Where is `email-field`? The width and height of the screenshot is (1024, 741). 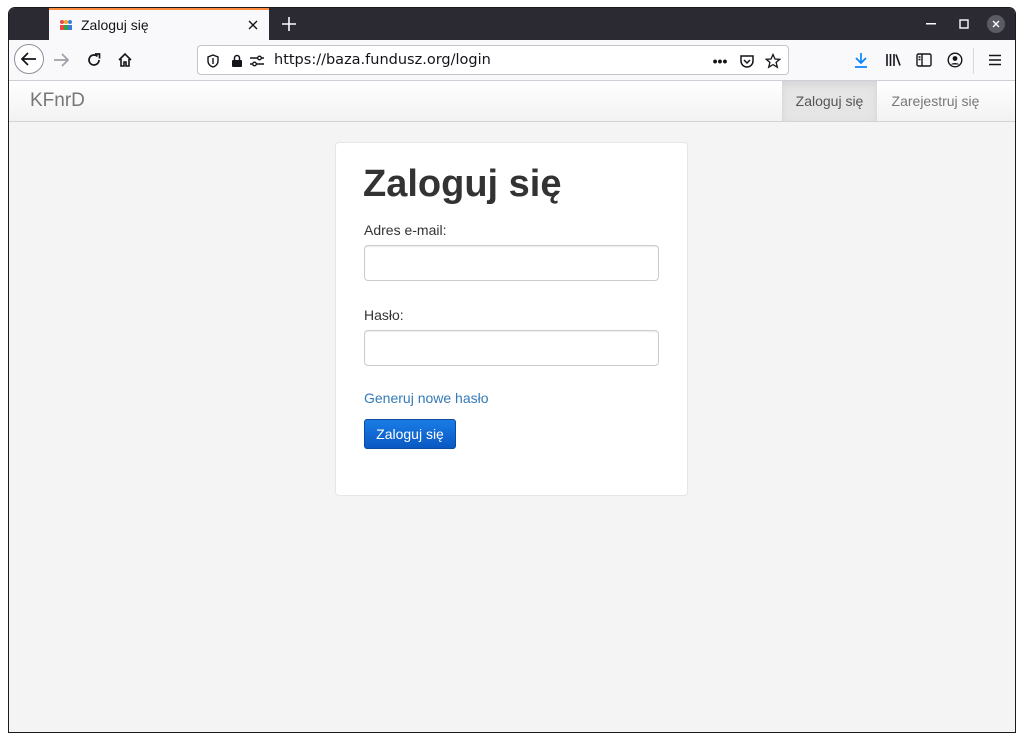 email-field is located at coordinates (511, 263).